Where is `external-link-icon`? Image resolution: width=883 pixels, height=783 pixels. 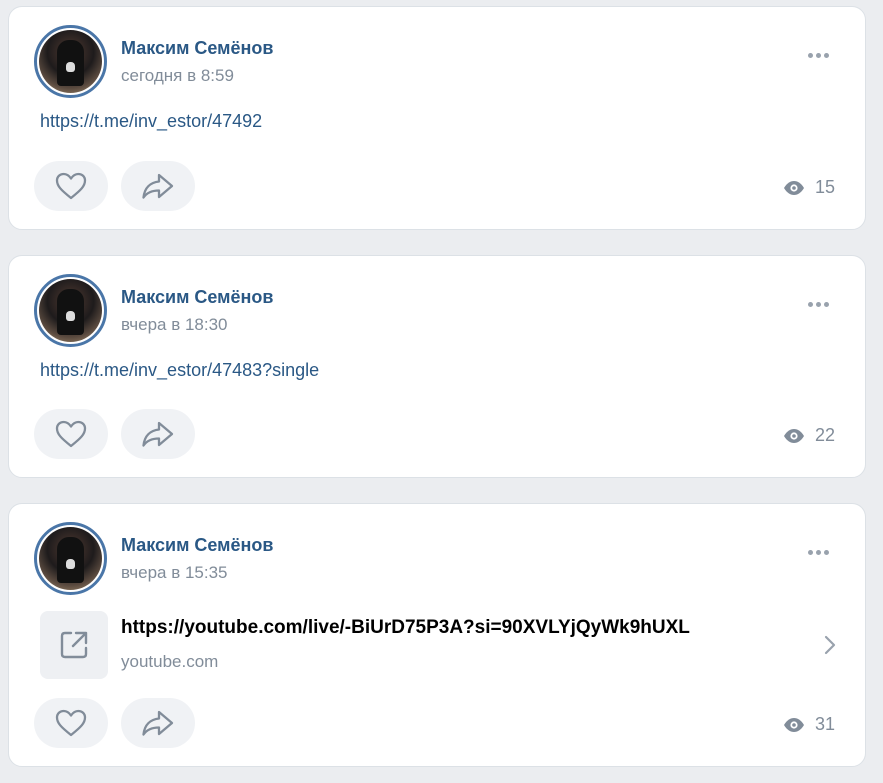
external-link-icon is located at coordinates (74, 645).